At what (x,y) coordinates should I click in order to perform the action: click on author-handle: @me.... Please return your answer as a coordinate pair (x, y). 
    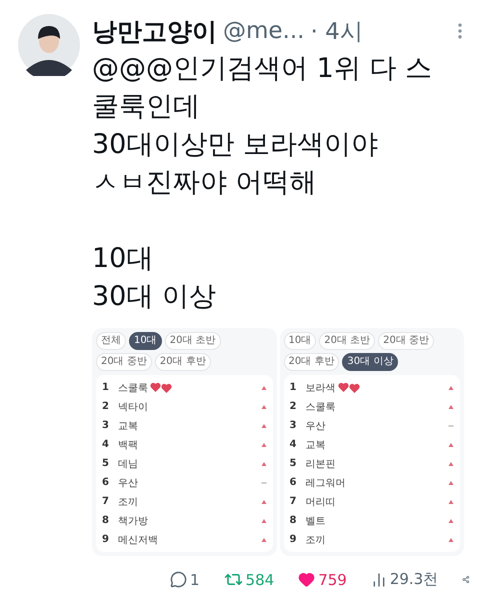
    Looking at the image, I should click on (263, 31).